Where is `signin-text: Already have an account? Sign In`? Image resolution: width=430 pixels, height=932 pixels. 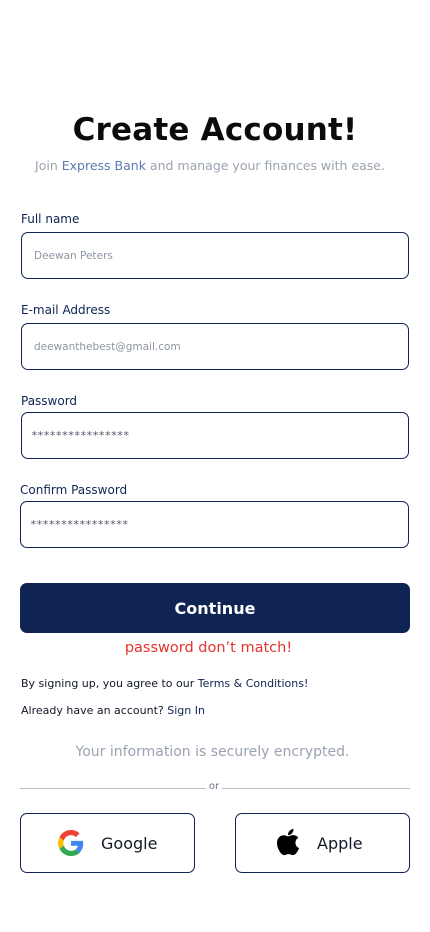 signin-text: Already have an account? Sign In is located at coordinates (113, 710).